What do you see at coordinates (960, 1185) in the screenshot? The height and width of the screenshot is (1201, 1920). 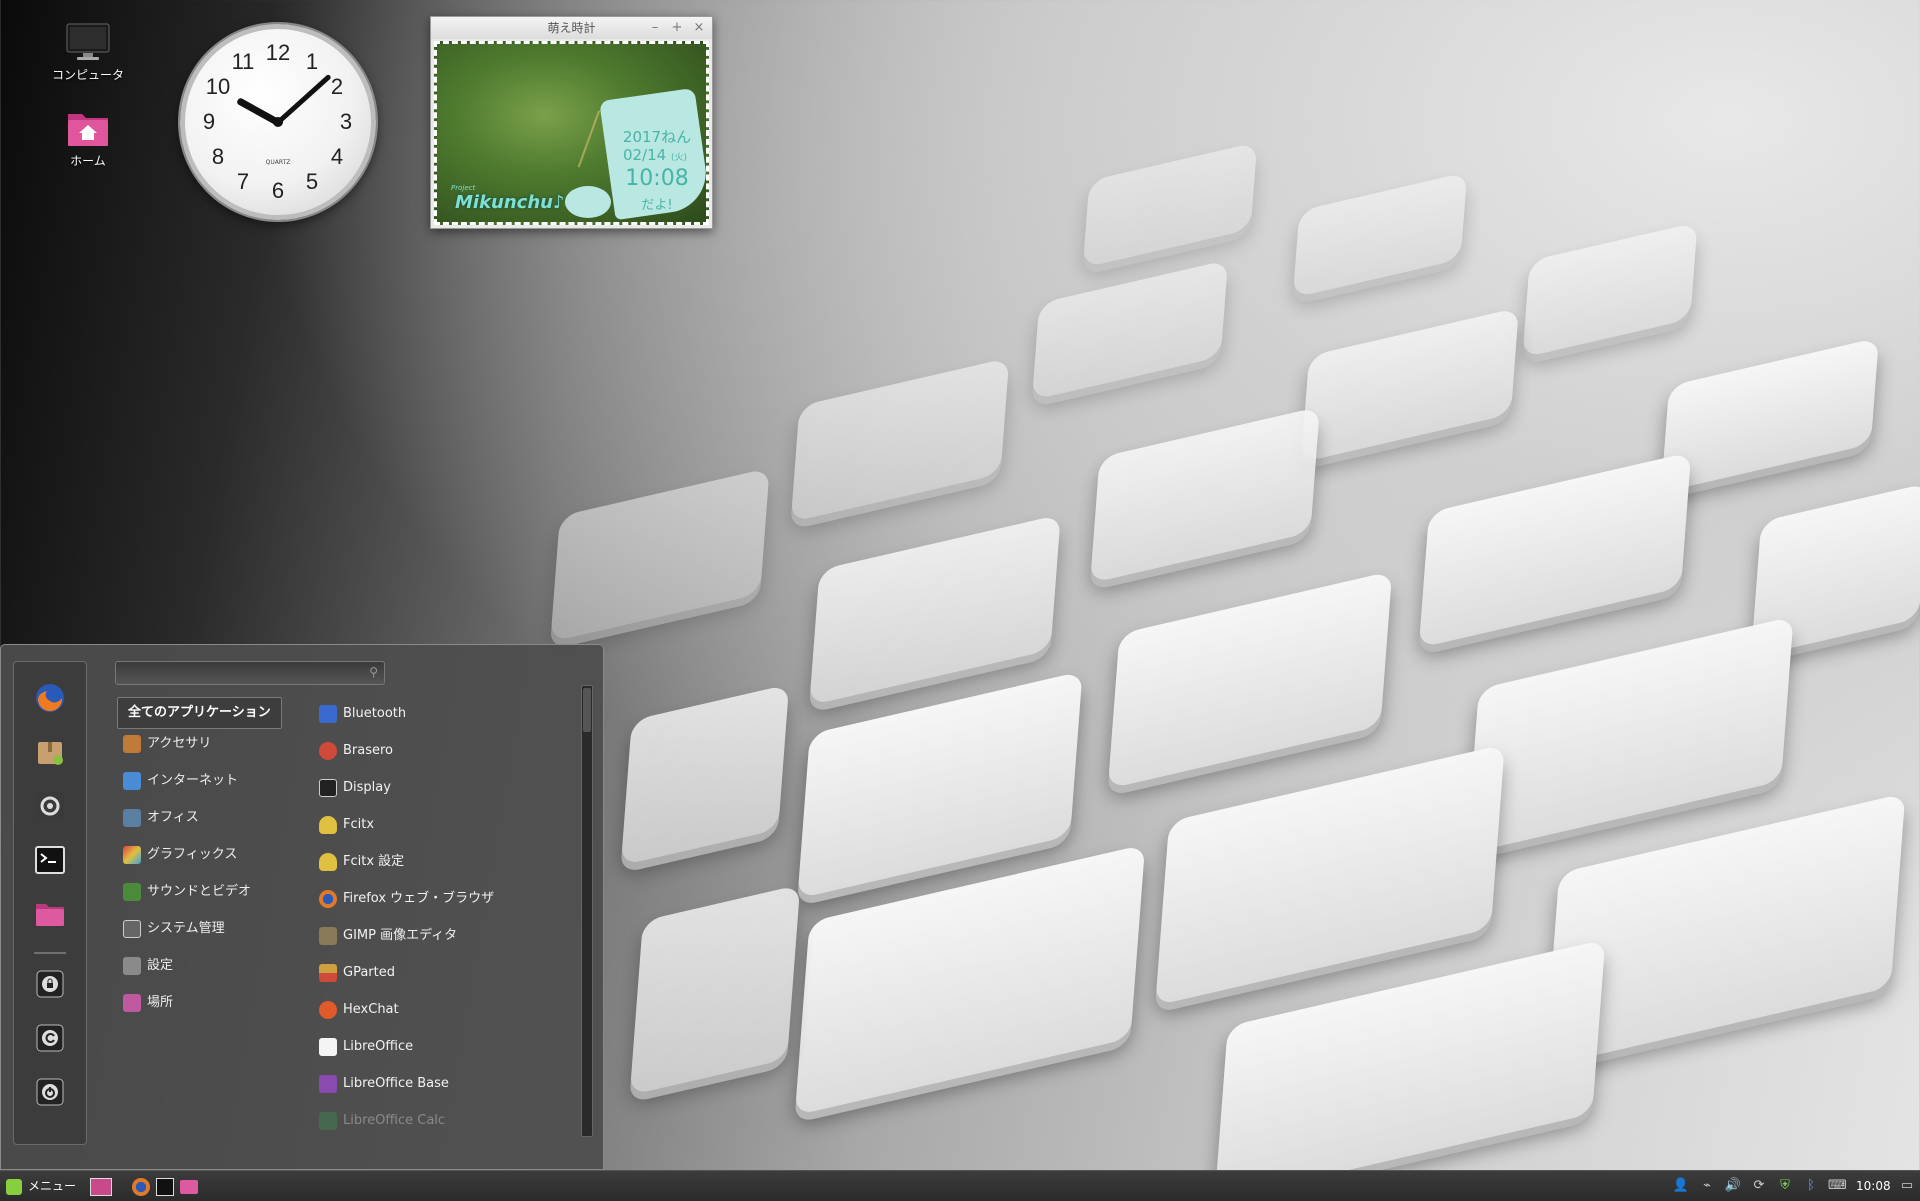 I see `bottom-panel: メニュー 👤 ⌁ 🔊 ⟳ ⛨ ᛒ ⌨ 10:08 ▭` at bounding box center [960, 1185].